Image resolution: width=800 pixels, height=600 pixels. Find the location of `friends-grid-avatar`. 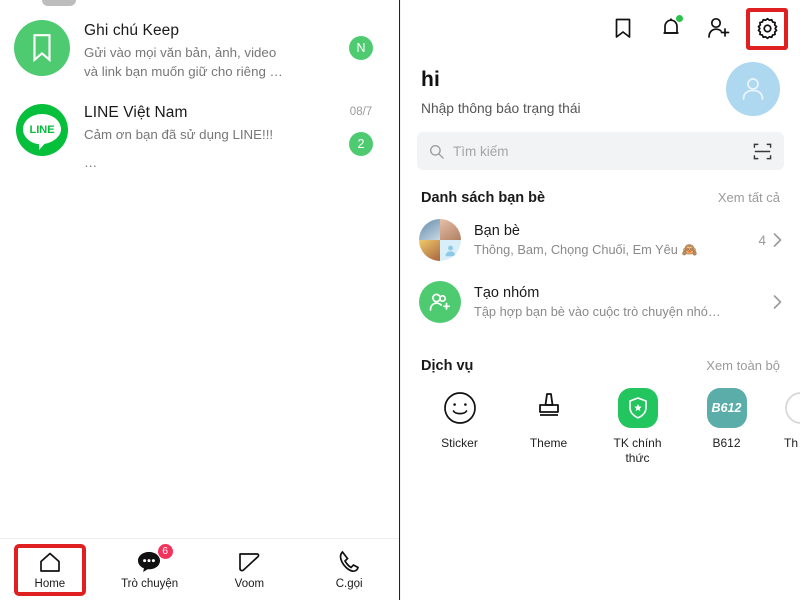

friends-grid-avatar is located at coordinates (440, 240).